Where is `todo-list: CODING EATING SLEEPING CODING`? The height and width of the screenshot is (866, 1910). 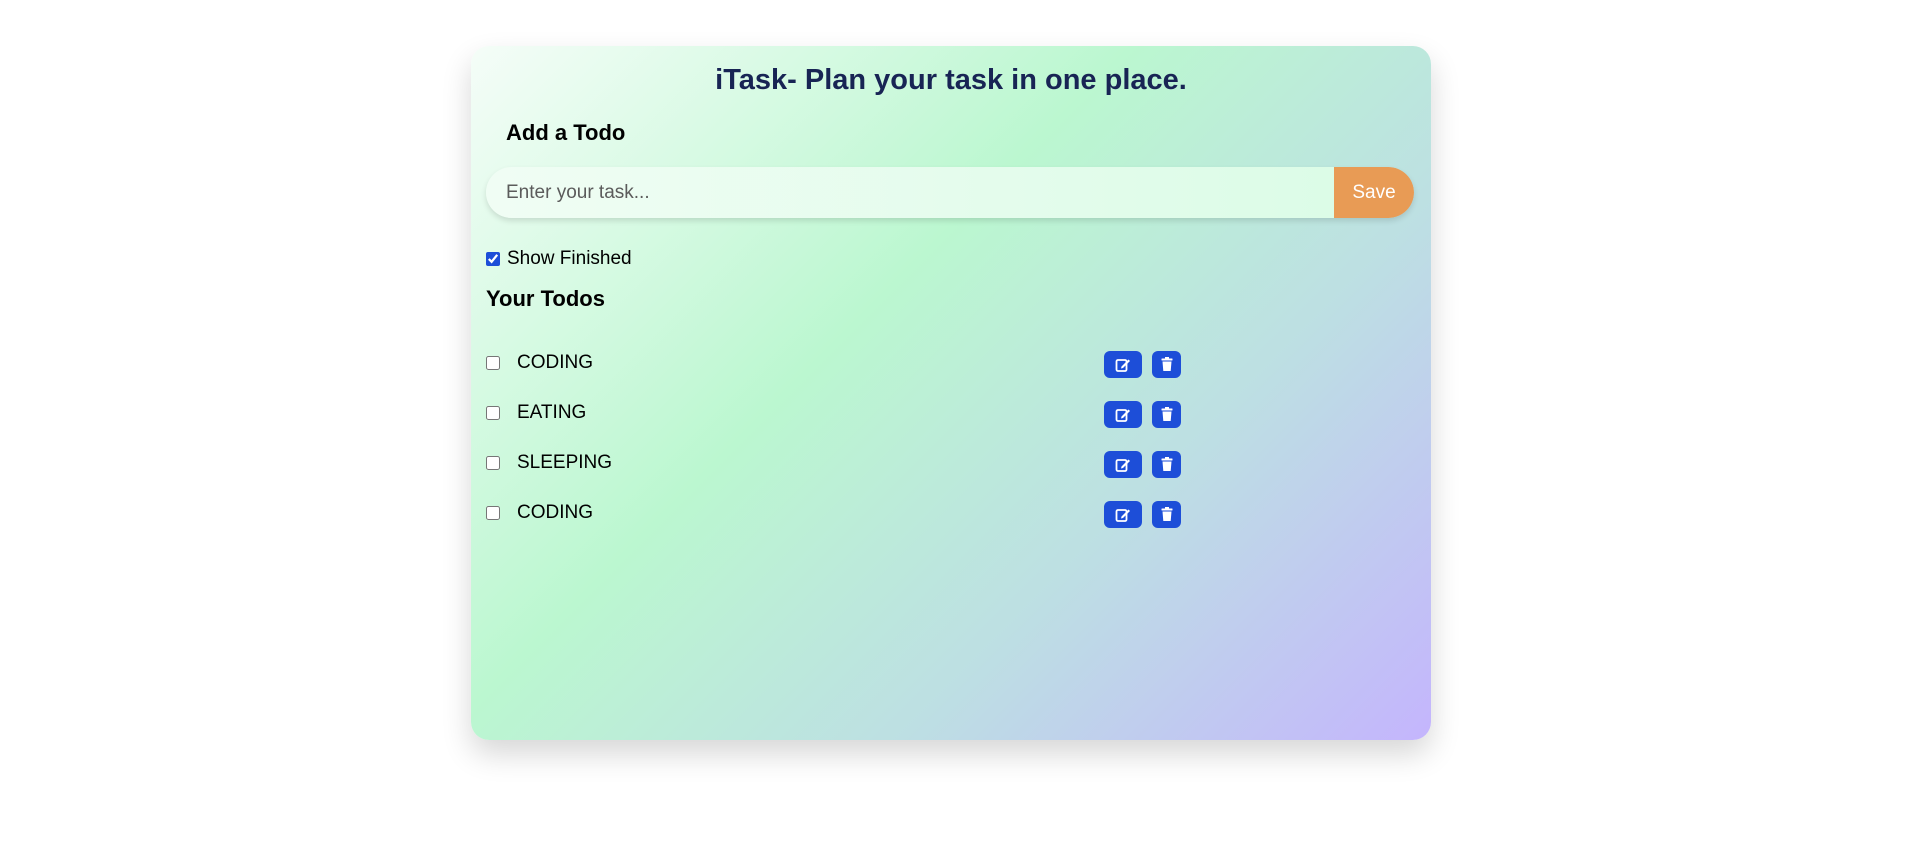
todo-list: CODING EATING SLEEPING CODING is located at coordinates (836, 438).